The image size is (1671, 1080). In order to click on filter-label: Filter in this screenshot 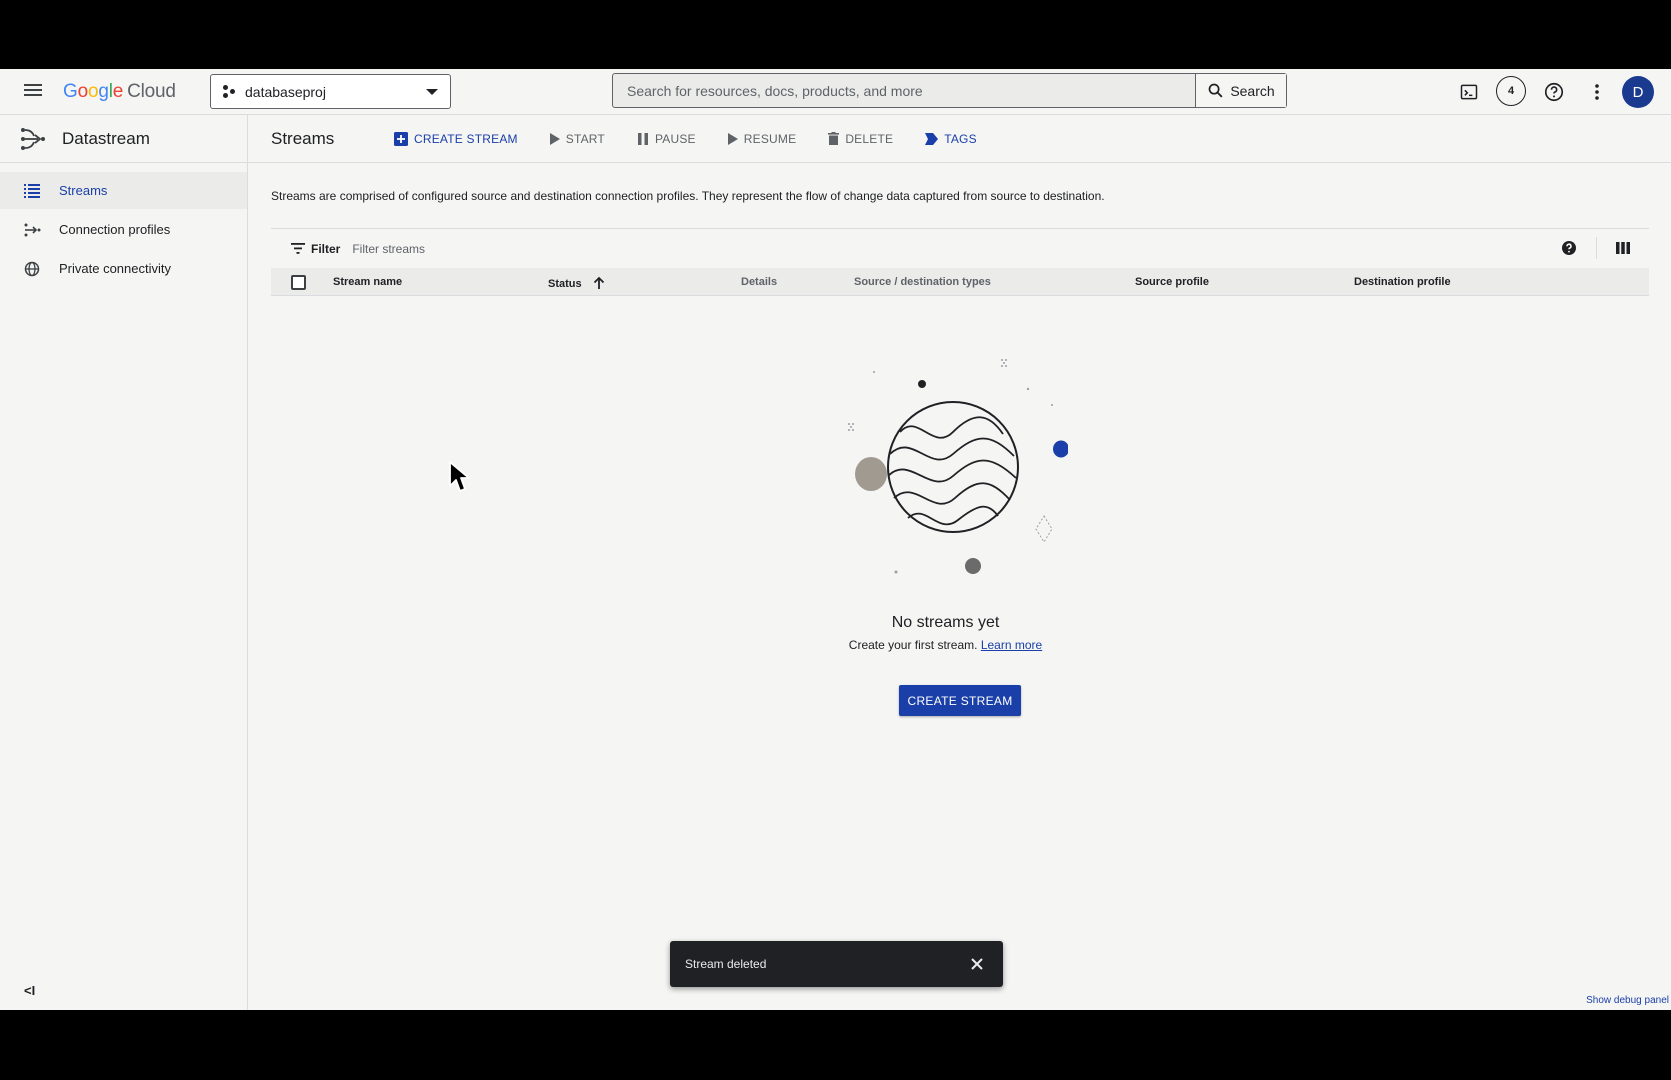, I will do `click(326, 248)`.